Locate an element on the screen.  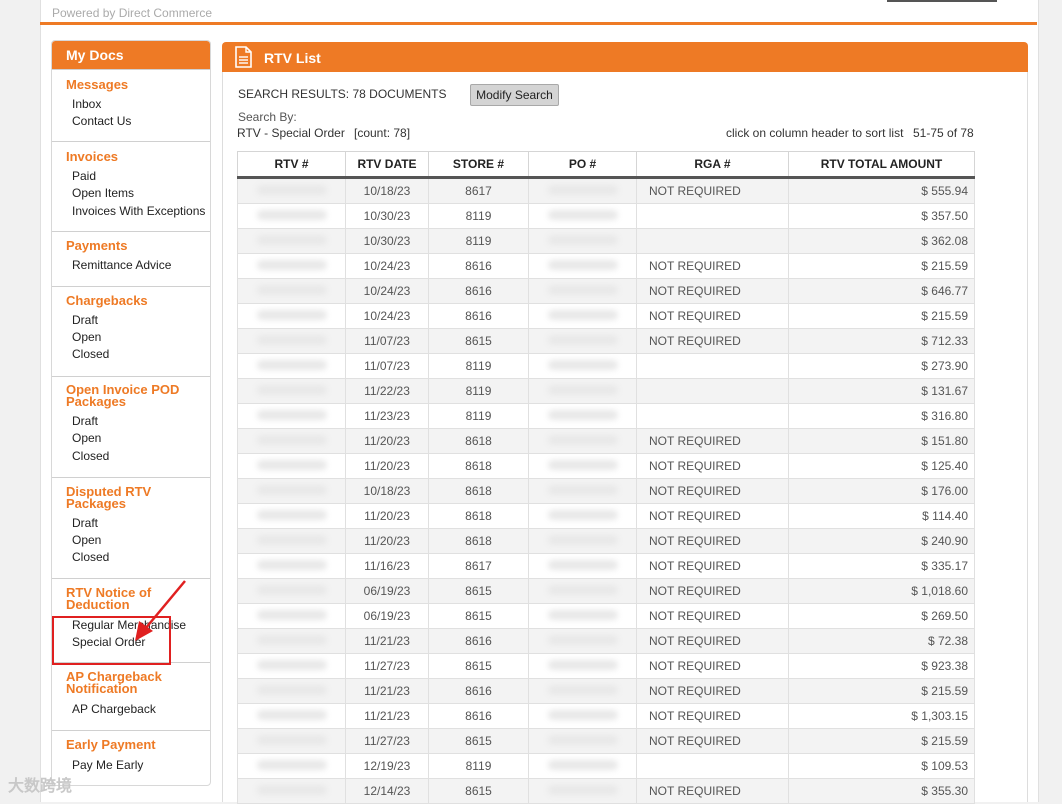
table-row: 11/27/23 8615 NOT REQUIRED $ 215.59 is located at coordinates (606, 741).